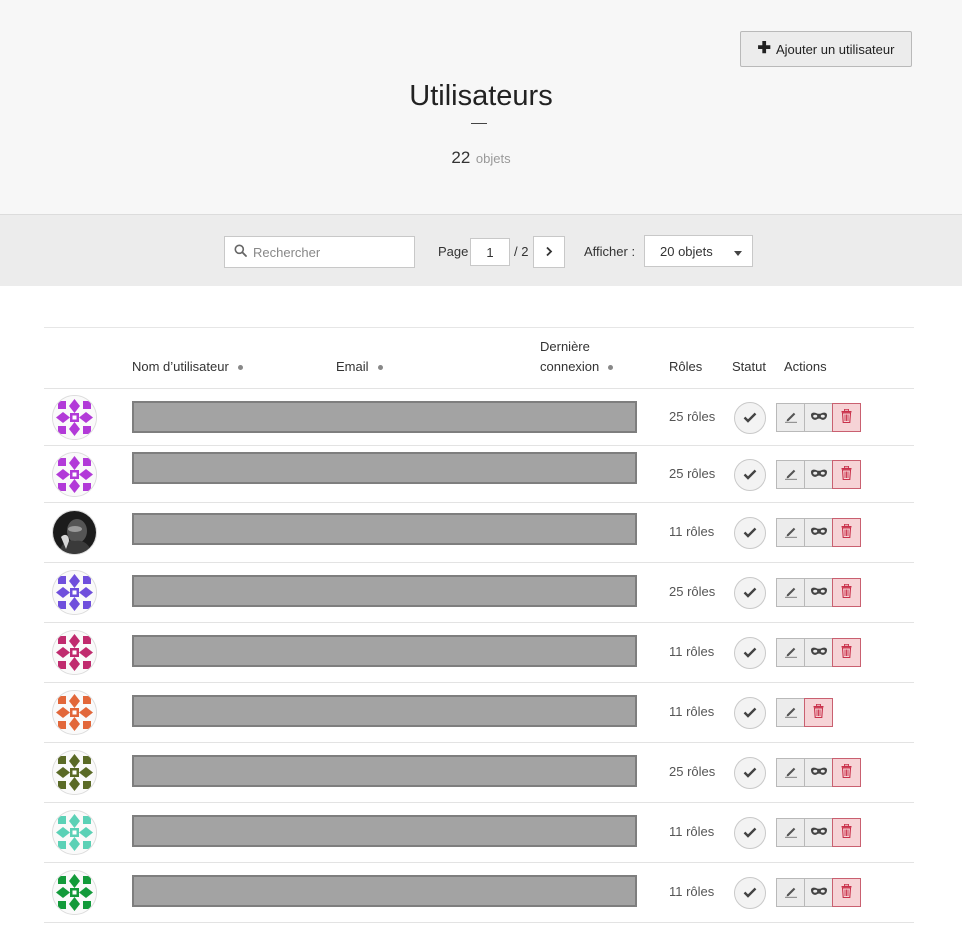  I want to click on search-icon, so click(240, 252).